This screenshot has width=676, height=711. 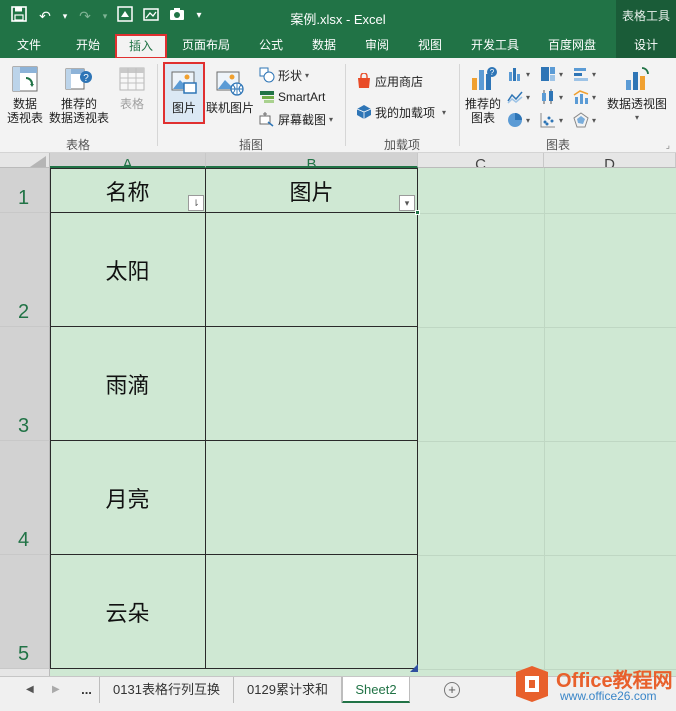 What do you see at coordinates (312, 270) in the screenshot?
I see `cell-b2` at bounding box center [312, 270].